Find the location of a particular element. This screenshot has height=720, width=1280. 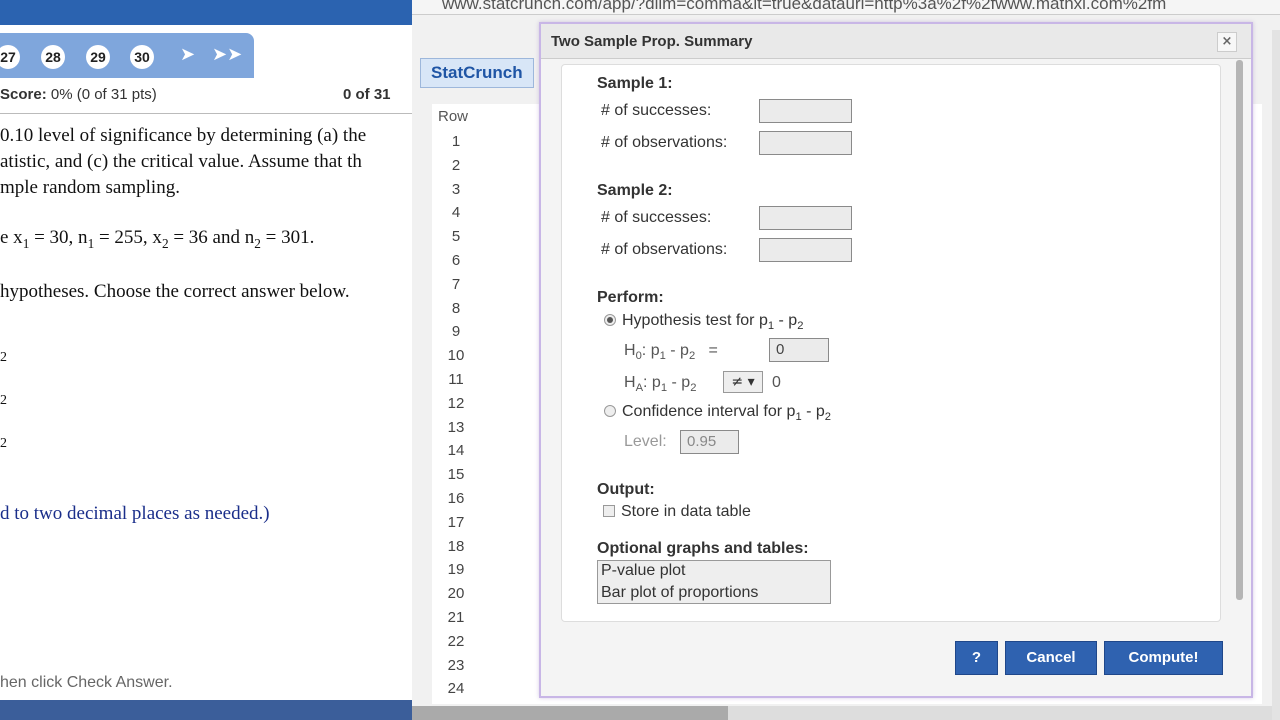

level-input: 0.95 is located at coordinates (709, 442).